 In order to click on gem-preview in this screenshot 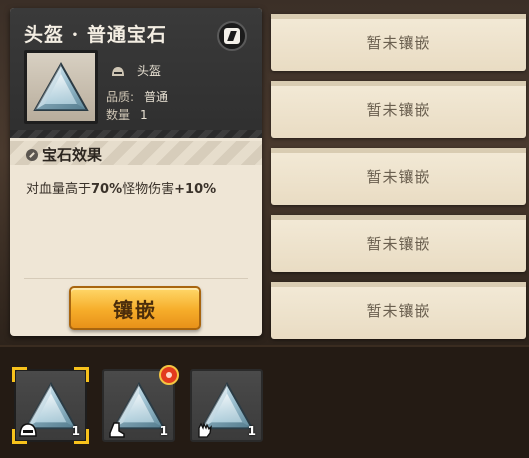, I will do `click(61, 87)`.